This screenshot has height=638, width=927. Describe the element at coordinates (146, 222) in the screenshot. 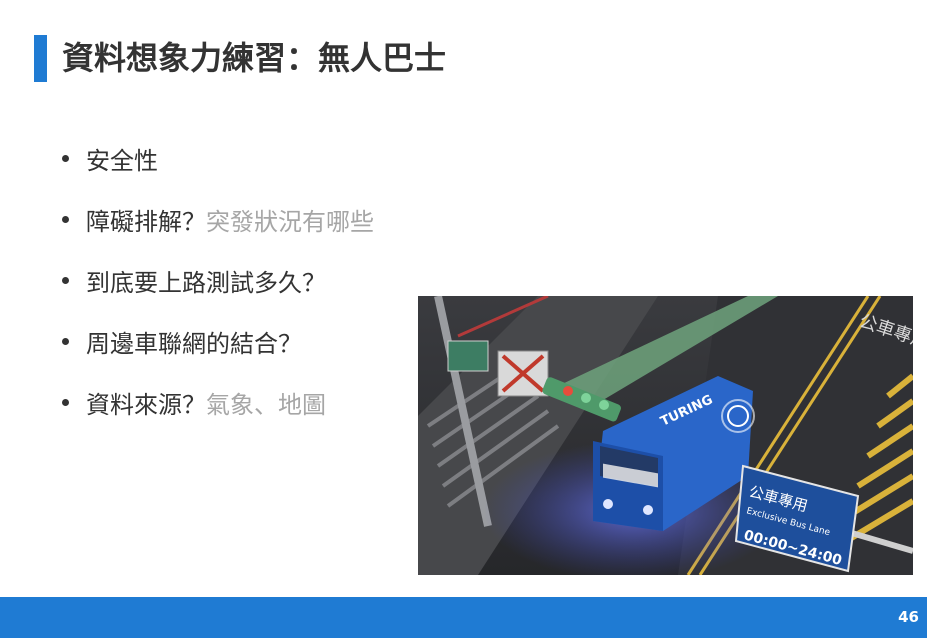

I see `bullet-text: 障礙排解？` at that location.